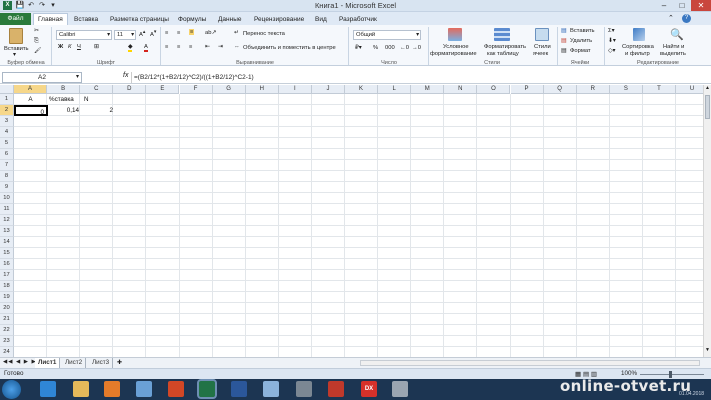 The width and height of the screenshot is (711, 400). I want to click on column-header-j: J, so click(328, 89).